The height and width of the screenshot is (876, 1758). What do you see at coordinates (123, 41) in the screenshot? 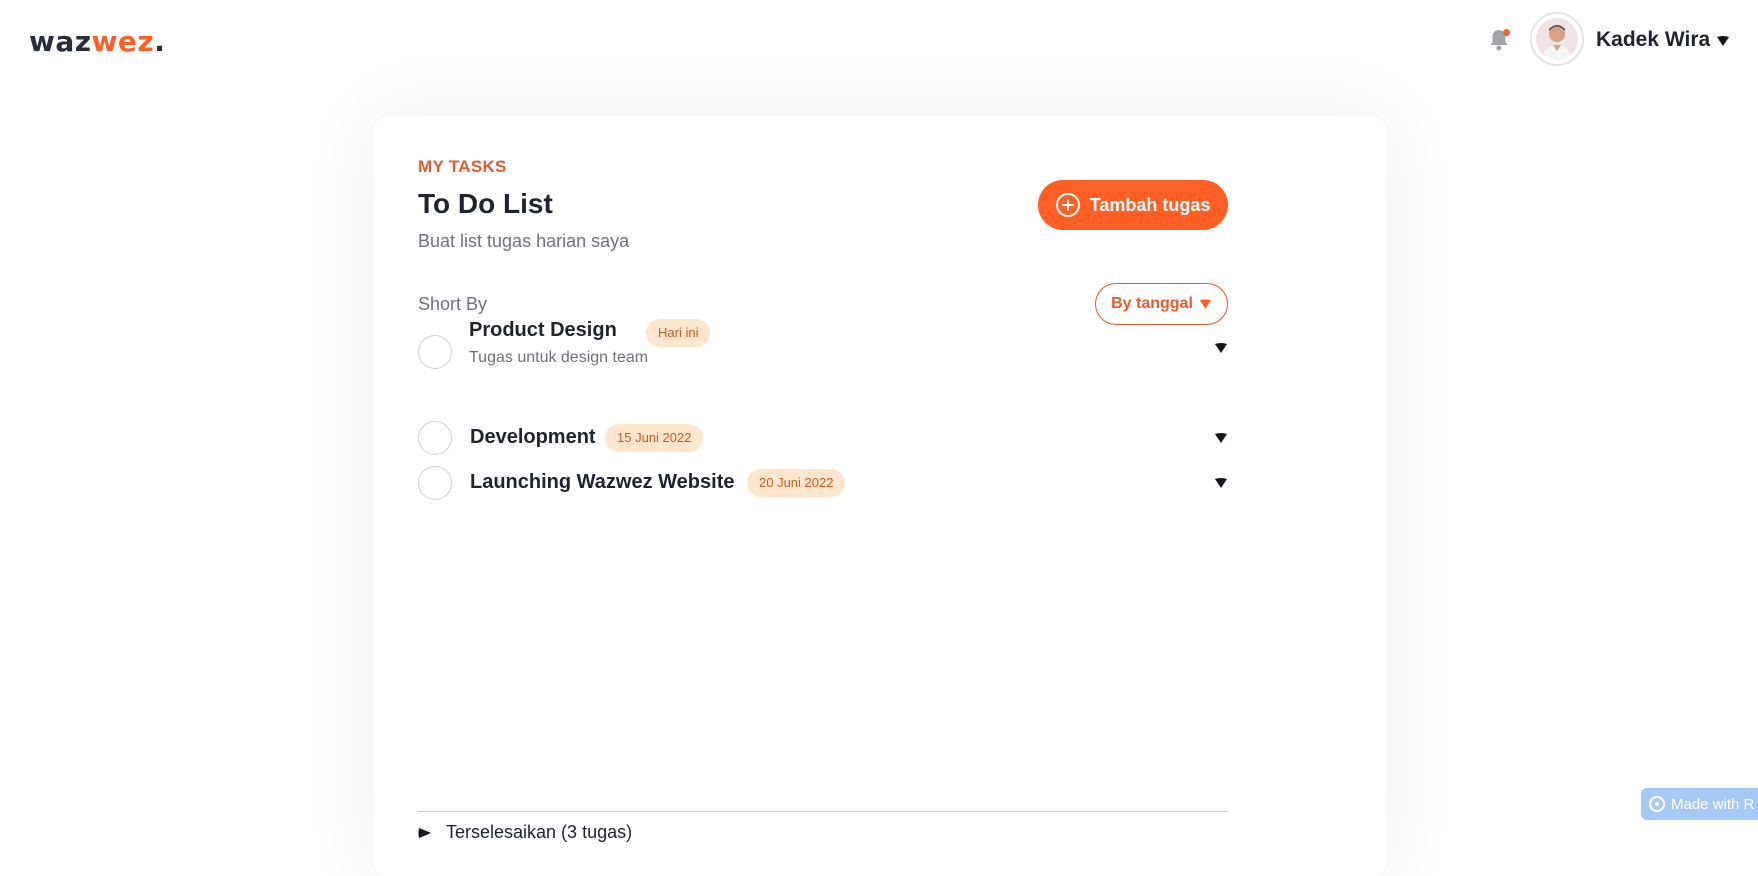
I see `logo-text-accent: wez` at bounding box center [123, 41].